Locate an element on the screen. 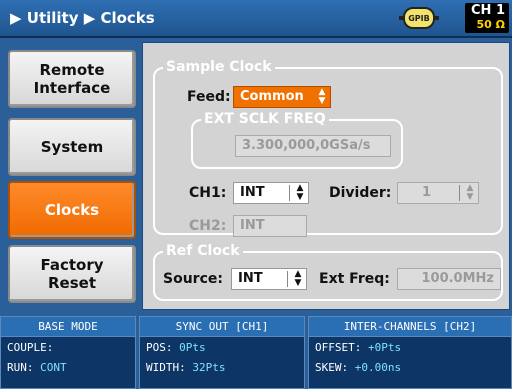  ext-freq-label: Ext Freq: is located at coordinates (354, 279).